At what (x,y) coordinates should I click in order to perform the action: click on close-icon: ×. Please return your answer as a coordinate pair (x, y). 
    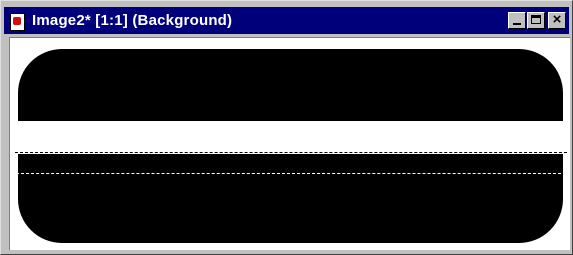
    Looking at the image, I should click on (557, 19).